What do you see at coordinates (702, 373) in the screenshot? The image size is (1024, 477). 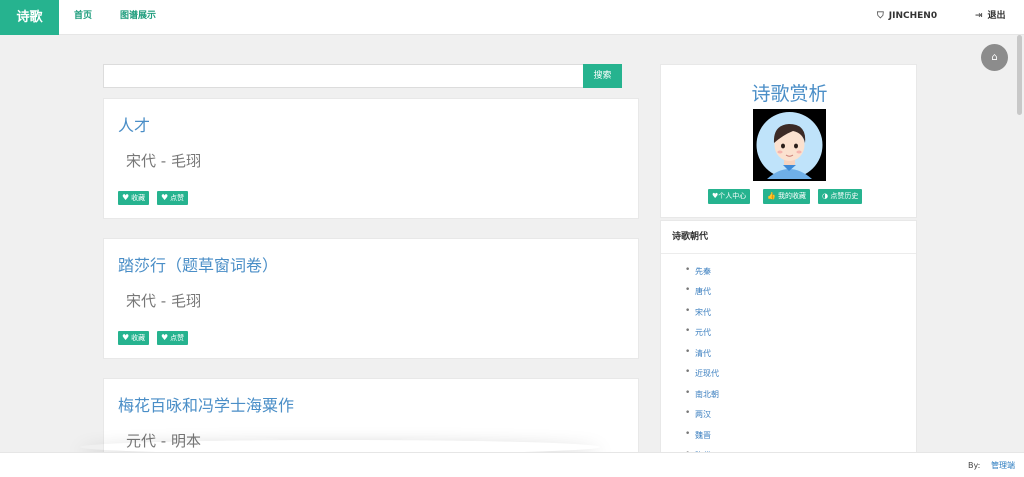 I see `dynasty-link: 近现代` at bounding box center [702, 373].